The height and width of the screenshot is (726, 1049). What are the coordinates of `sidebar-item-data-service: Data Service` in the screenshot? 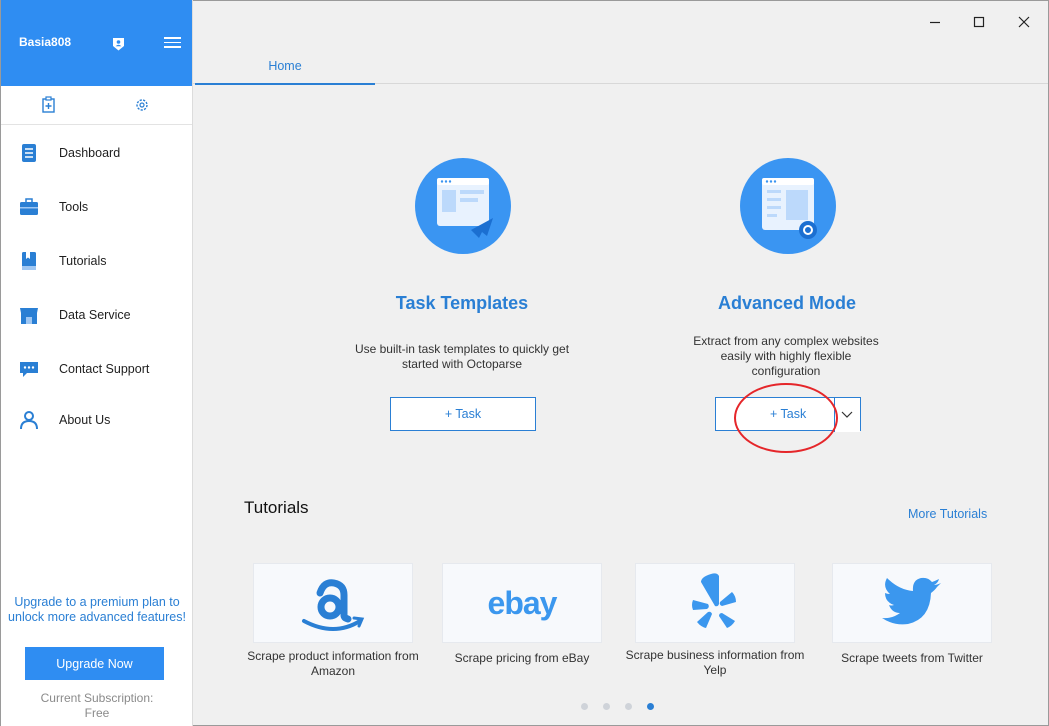 It's located at (97, 315).